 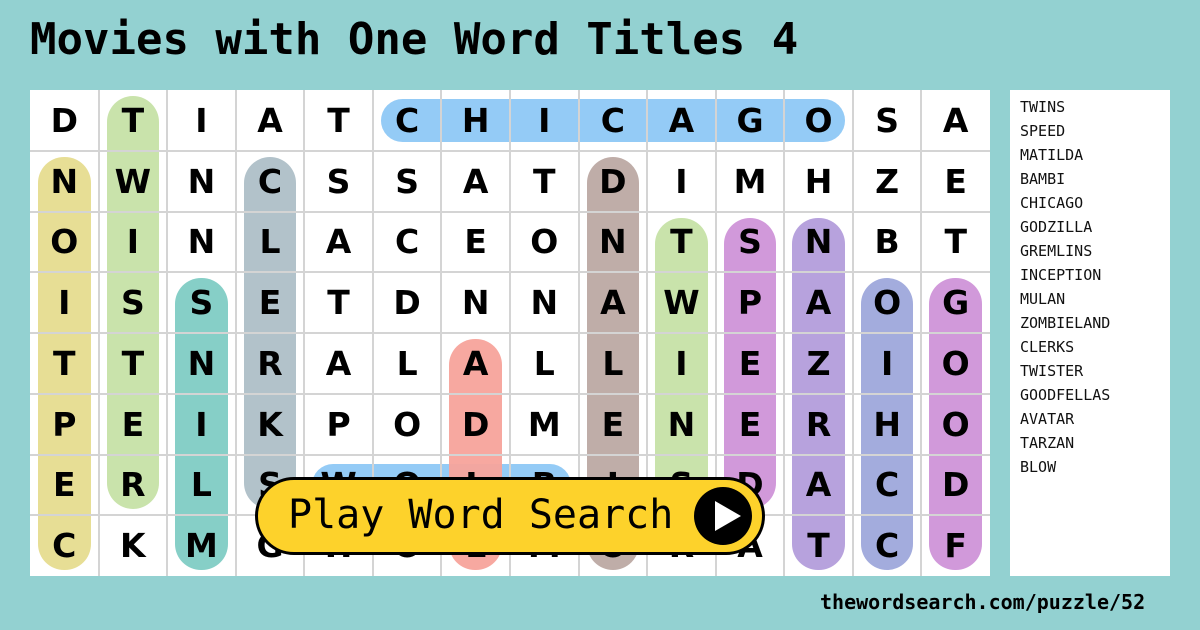 What do you see at coordinates (982, 602) in the screenshot?
I see `footer-url: thewordsearch.com/puzzle/52` at bounding box center [982, 602].